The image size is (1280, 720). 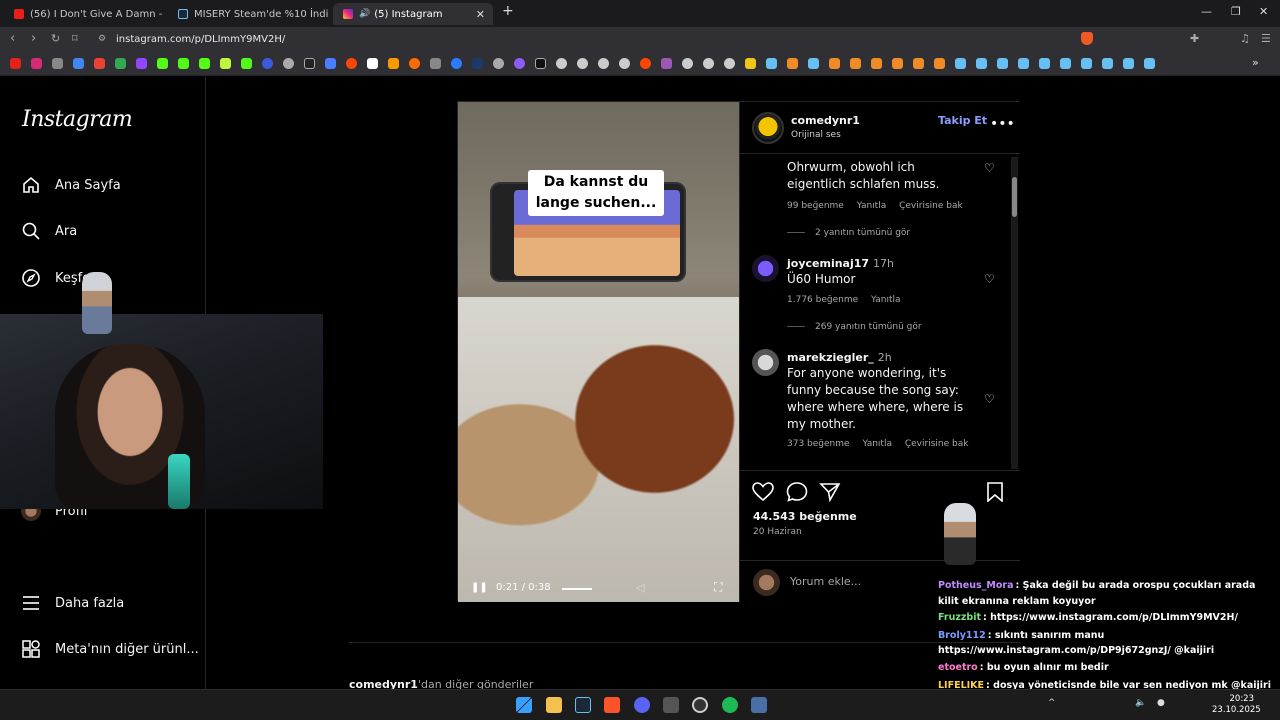 I want to click on extensions-icon: ✚, so click(x=1194, y=38).